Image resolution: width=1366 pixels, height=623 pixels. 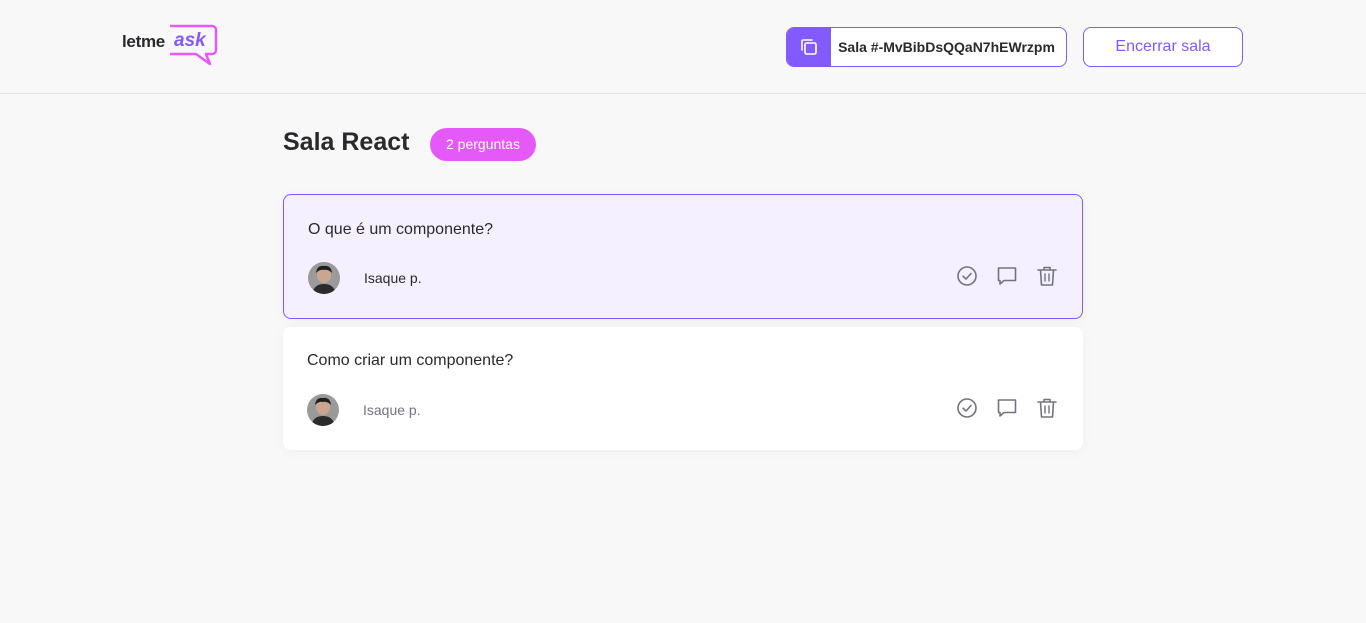 I want to click on room-code-text: Sala #-MvBibDsQQaN7hEWrzpm, so click(x=946, y=47).